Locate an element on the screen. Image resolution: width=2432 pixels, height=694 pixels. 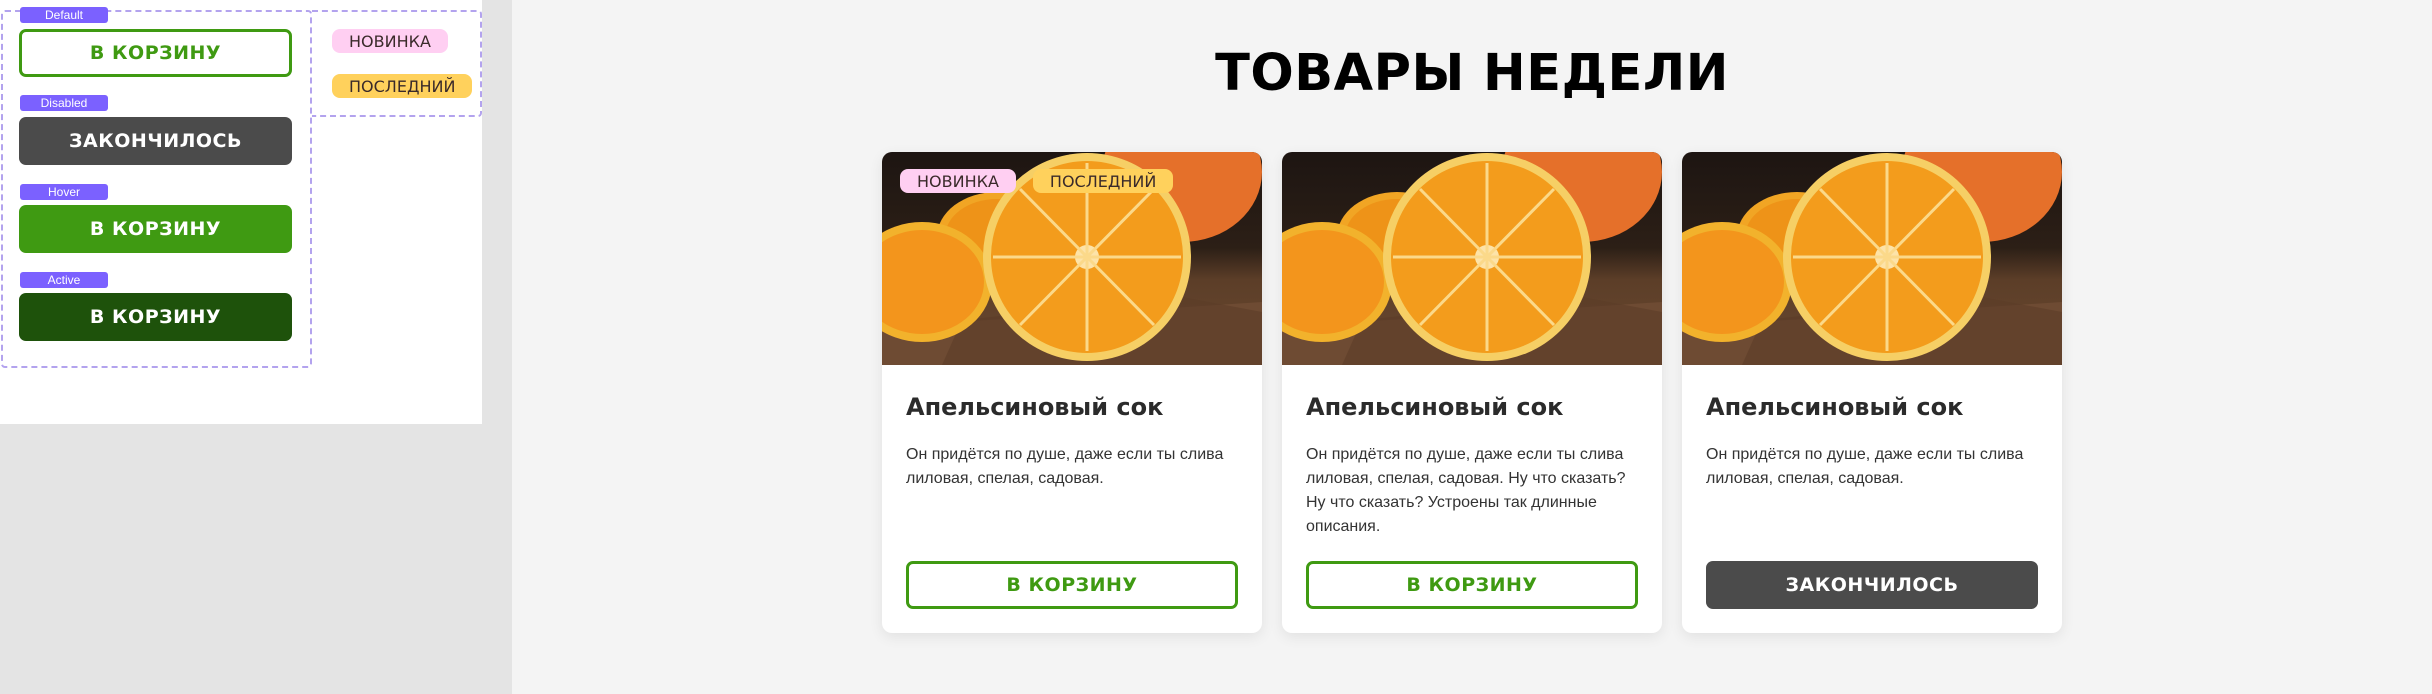
card-badges: НОВИНКА ПОСЛЕДНИЙ is located at coordinates (1037, 181).